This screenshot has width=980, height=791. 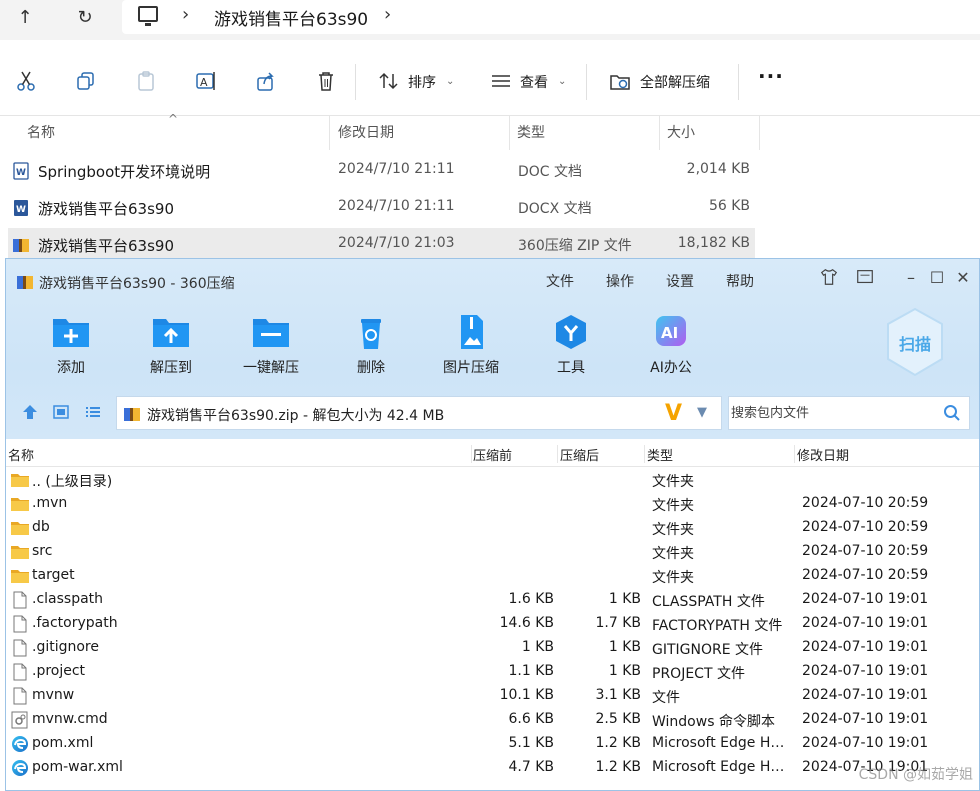 I want to click on scan-button: 扫描, so click(x=915, y=342).